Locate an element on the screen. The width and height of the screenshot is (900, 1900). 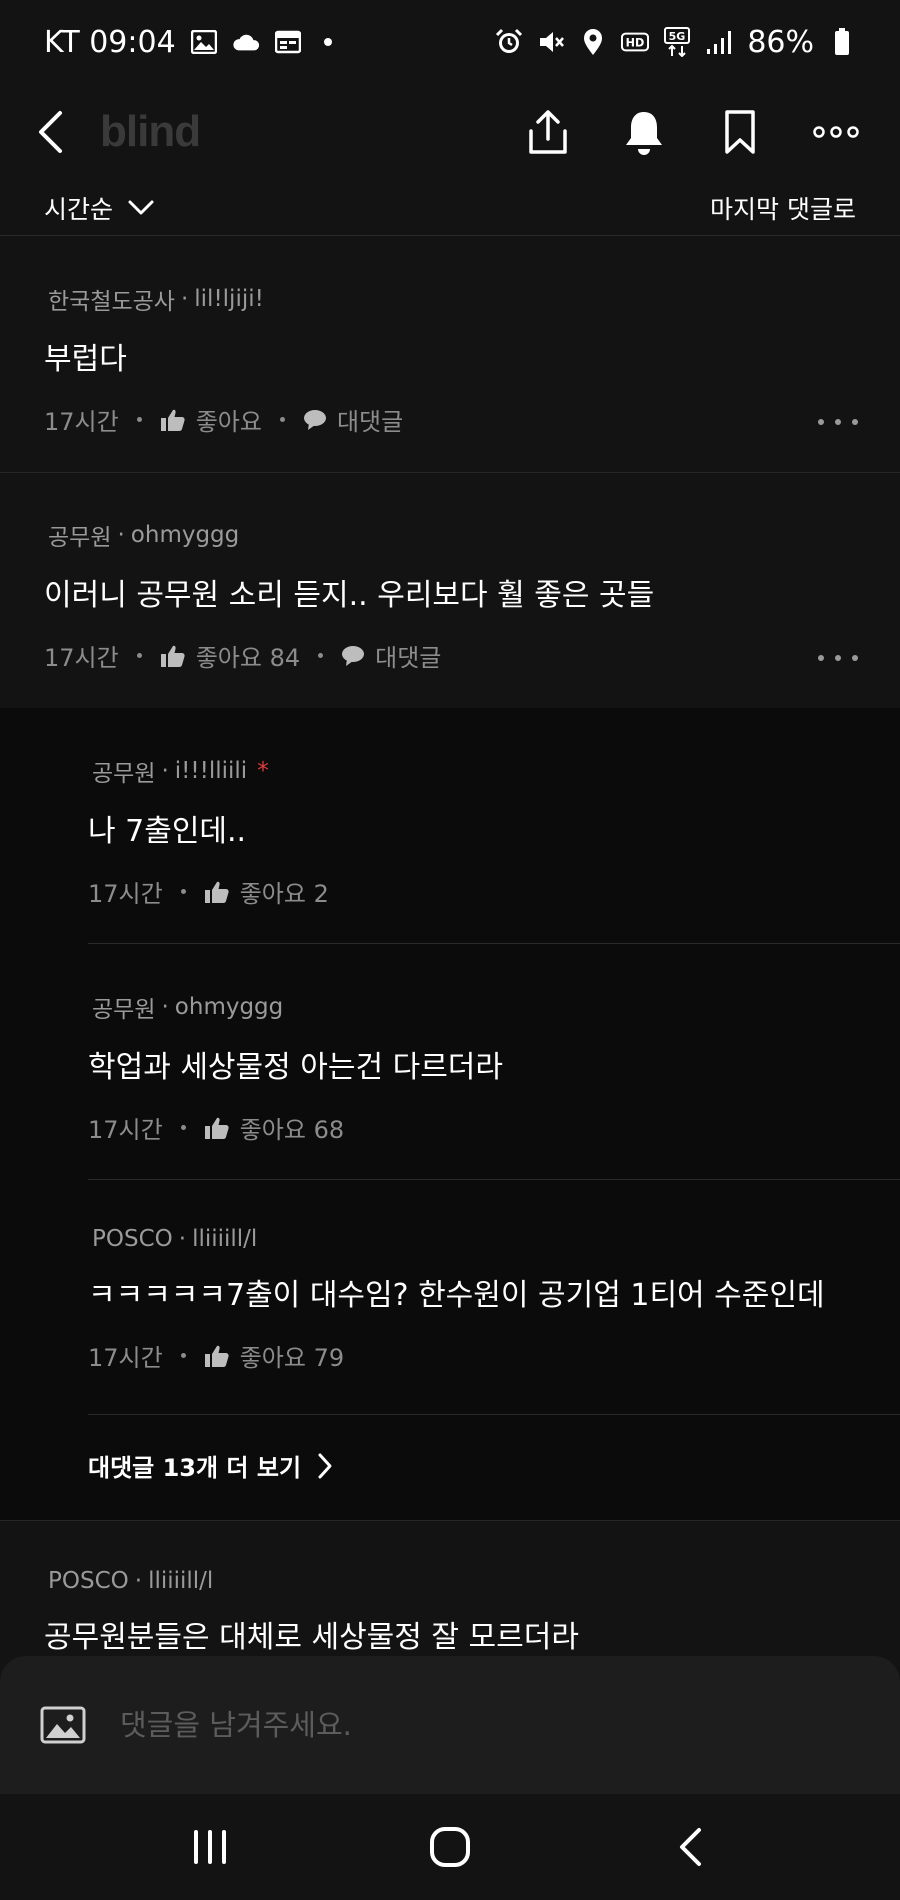
like-count: 좋아요 2 is located at coordinates (284, 891).